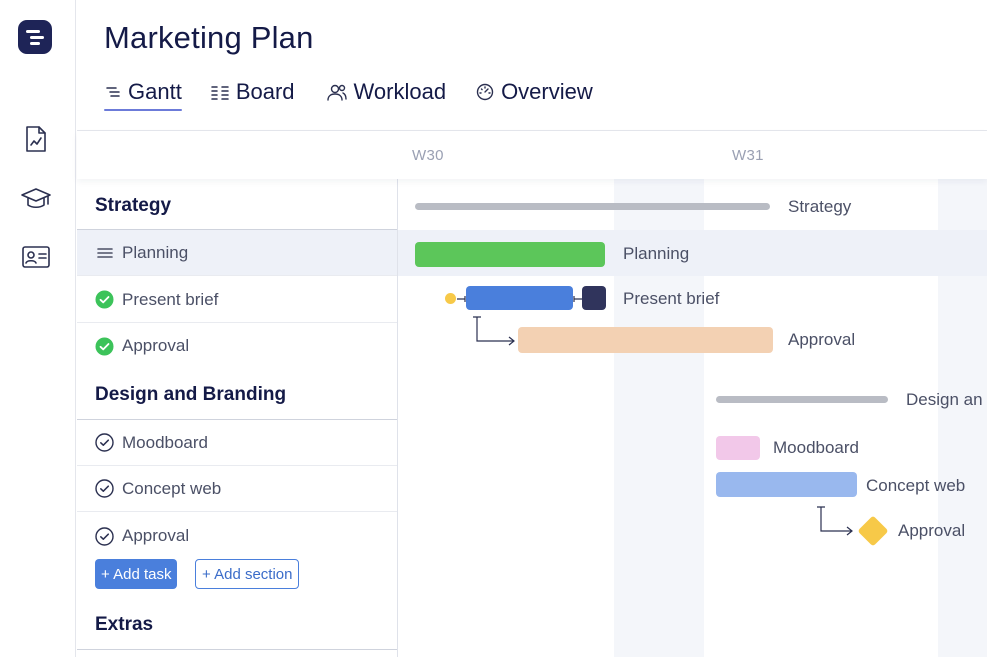  Describe the element at coordinates (36, 139) in the screenshot. I see `report-icon` at that location.